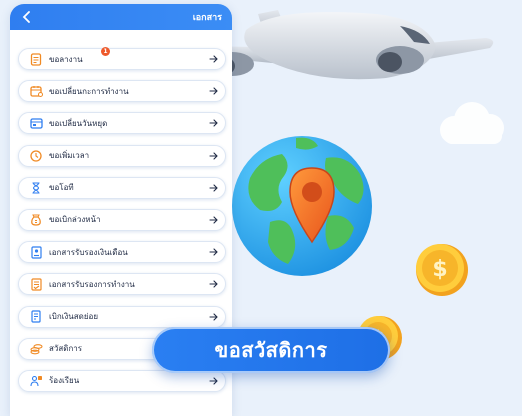 Image resolution: width=522 pixels, height=416 pixels. What do you see at coordinates (66, 59) in the screenshot?
I see `menu-item-label: ขอลางาน` at bounding box center [66, 59].